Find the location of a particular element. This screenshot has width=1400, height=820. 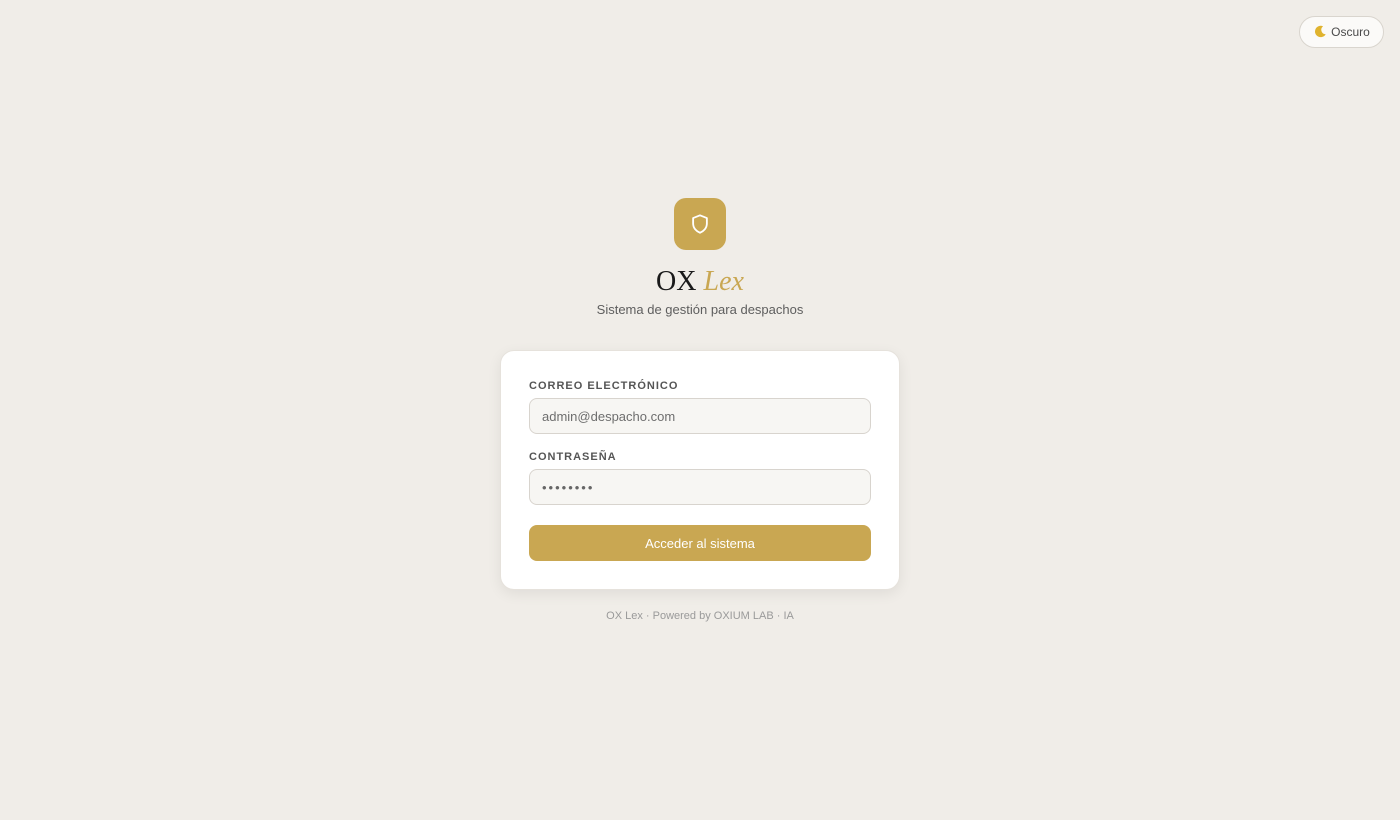

shield-icon is located at coordinates (700, 224).